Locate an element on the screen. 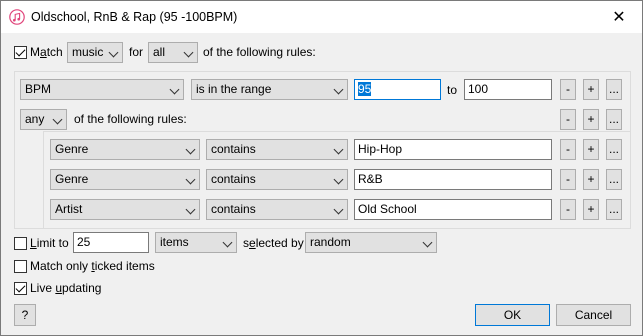  selection-method-select: random is located at coordinates (371, 242).